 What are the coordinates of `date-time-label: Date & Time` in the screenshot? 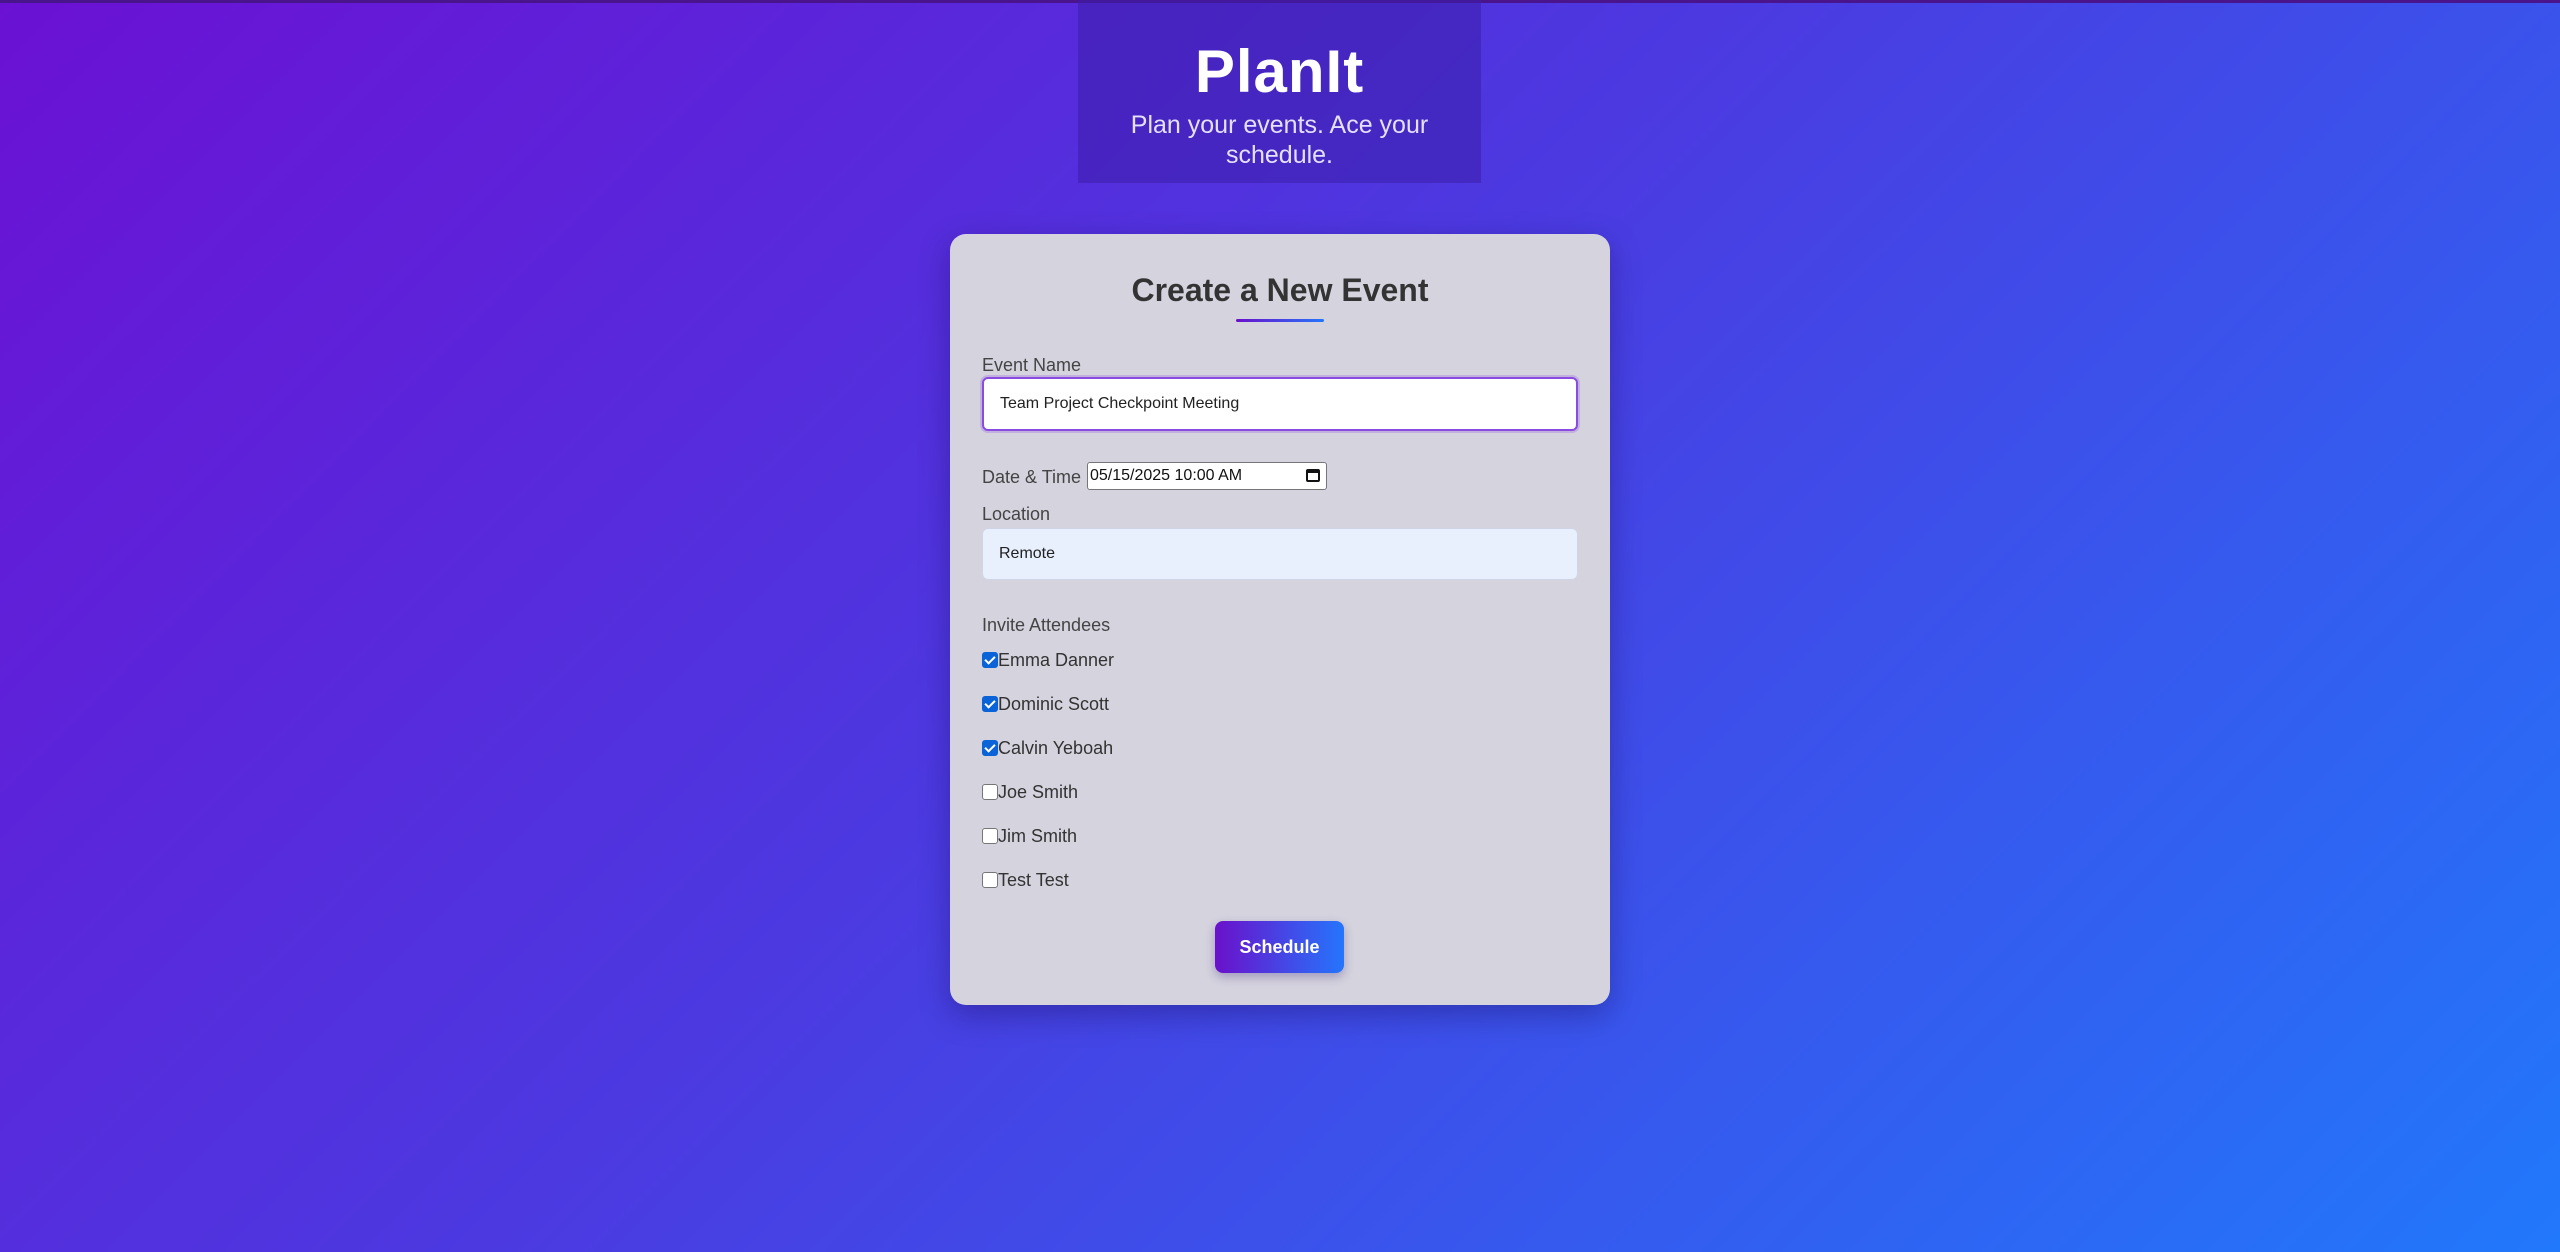 It's located at (1032, 477).